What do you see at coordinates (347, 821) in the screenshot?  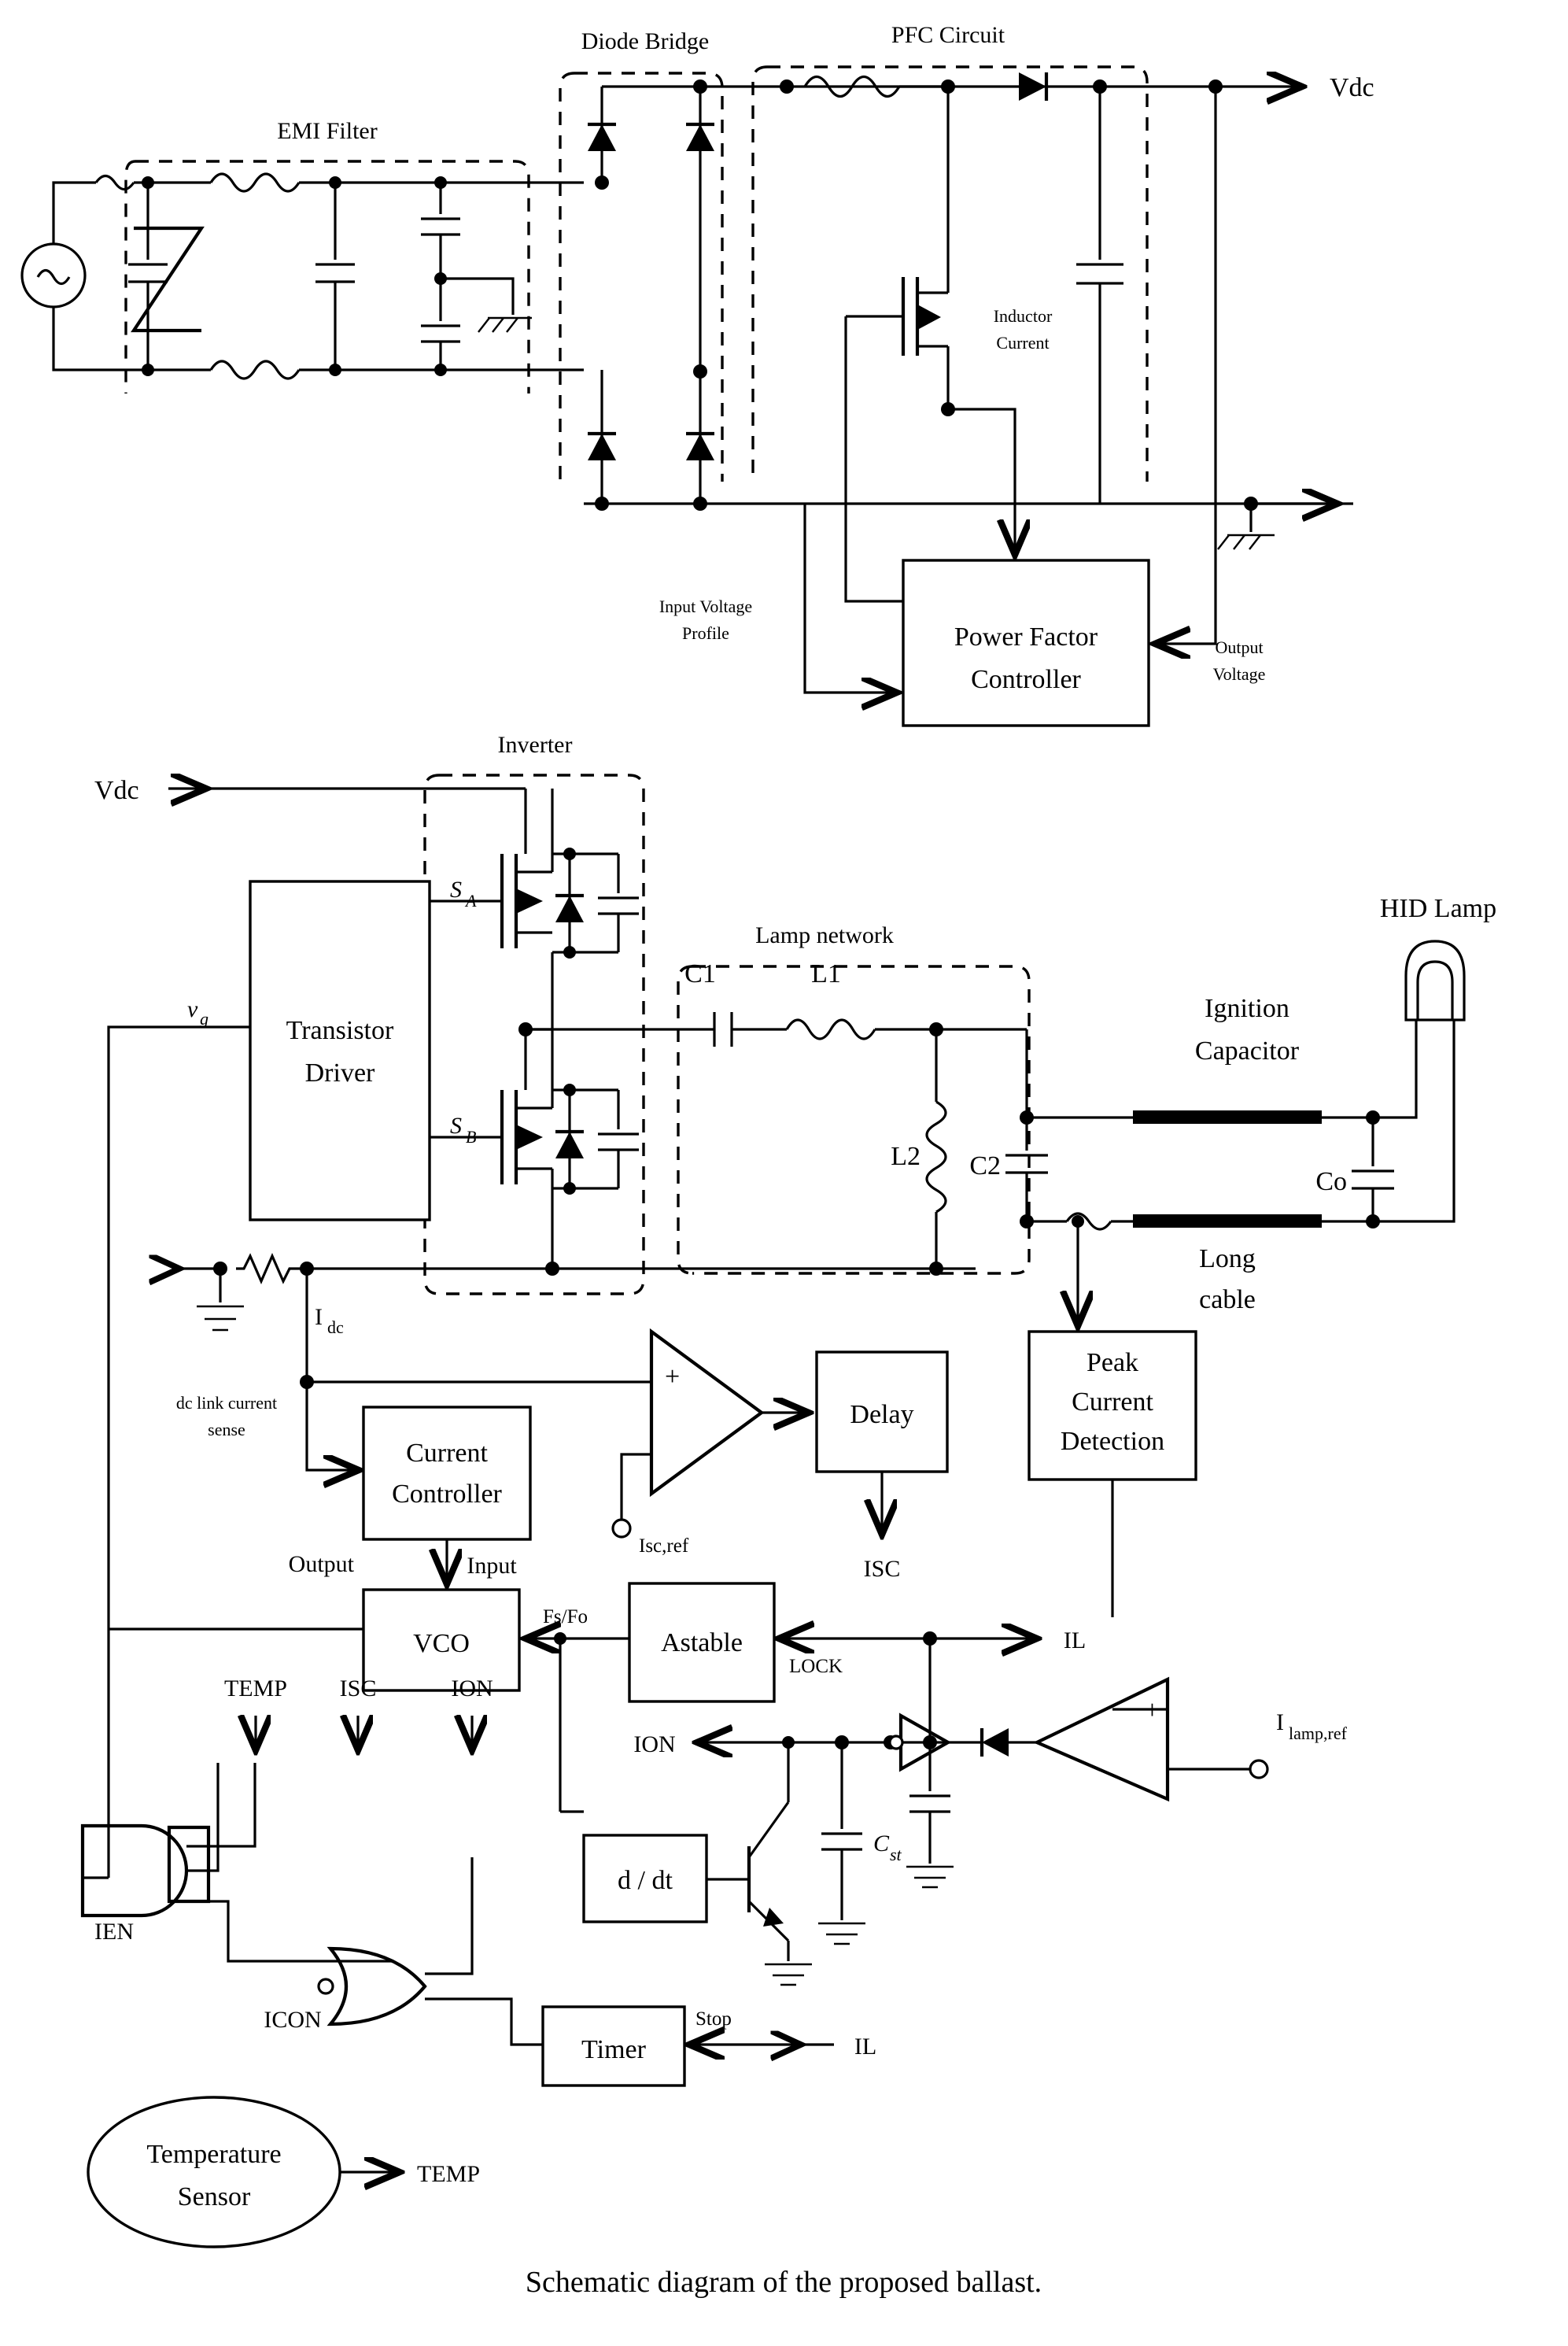 I see `vdc-input-rail` at bounding box center [347, 821].